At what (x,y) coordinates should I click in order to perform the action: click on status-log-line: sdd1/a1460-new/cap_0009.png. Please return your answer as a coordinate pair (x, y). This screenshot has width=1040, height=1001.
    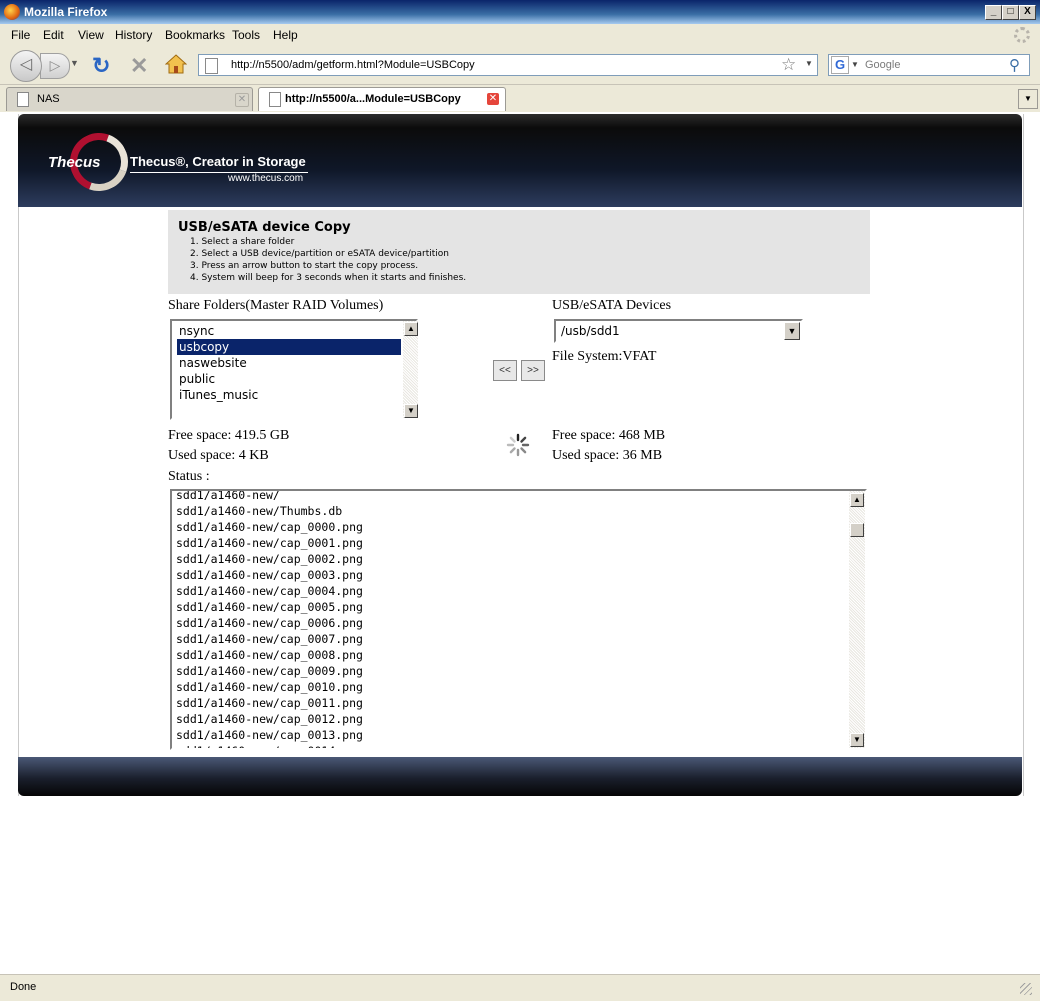
    Looking at the image, I should click on (269, 671).